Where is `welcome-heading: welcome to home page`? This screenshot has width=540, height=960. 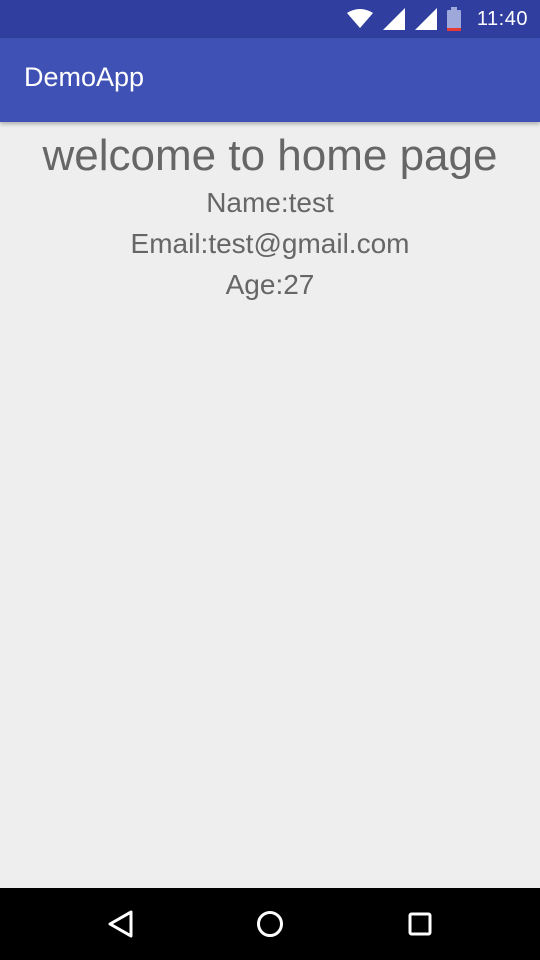 welcome-heading: welcome to home page is located at coordinates (270, 155).